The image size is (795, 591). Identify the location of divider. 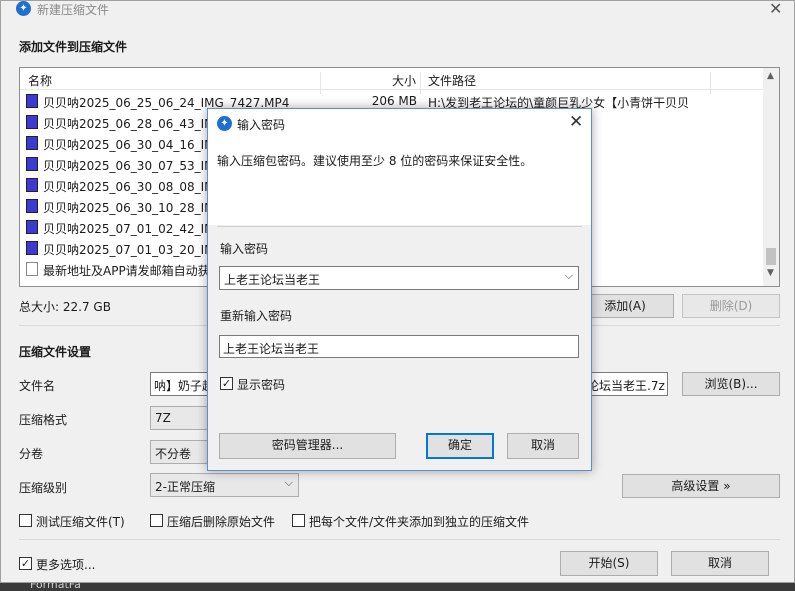
(399, 539).